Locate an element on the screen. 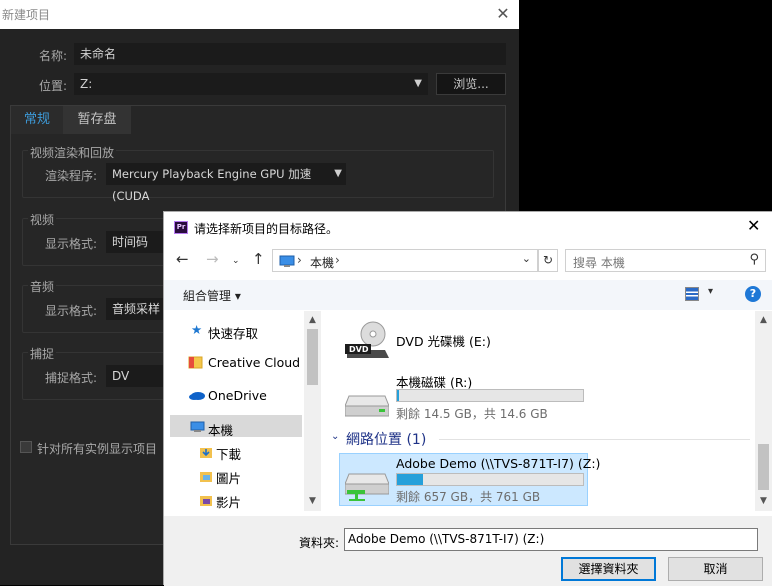 Image resolution: width=772 pixels, height=586 pixels. forward-arrow-icon: → is located at coordinates (212, 259).